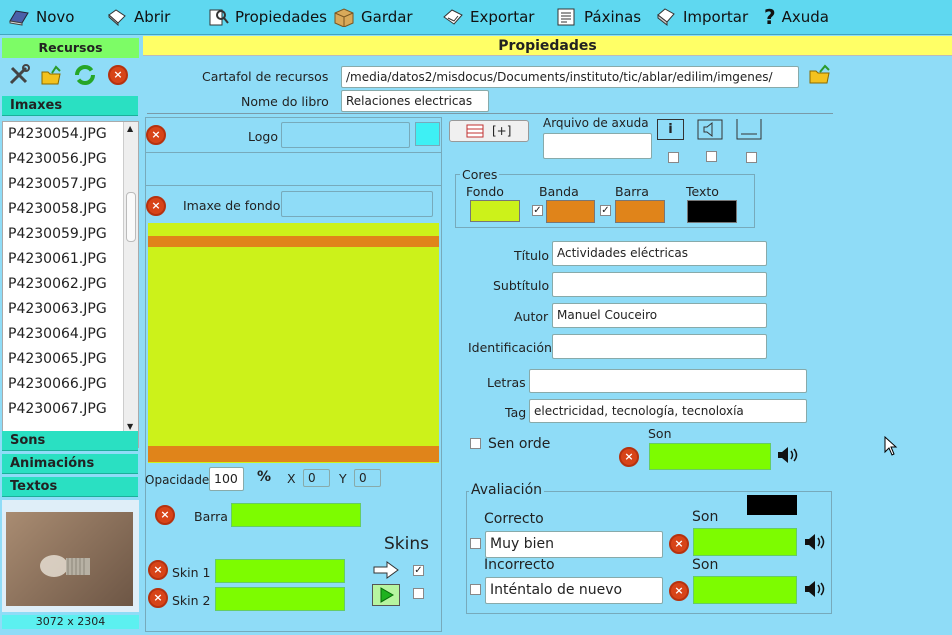 This screenshot has width=952, height=635. Describe the element at coordinates (701, 17) in the screenshot. I see `import-button: Importar` at that location.